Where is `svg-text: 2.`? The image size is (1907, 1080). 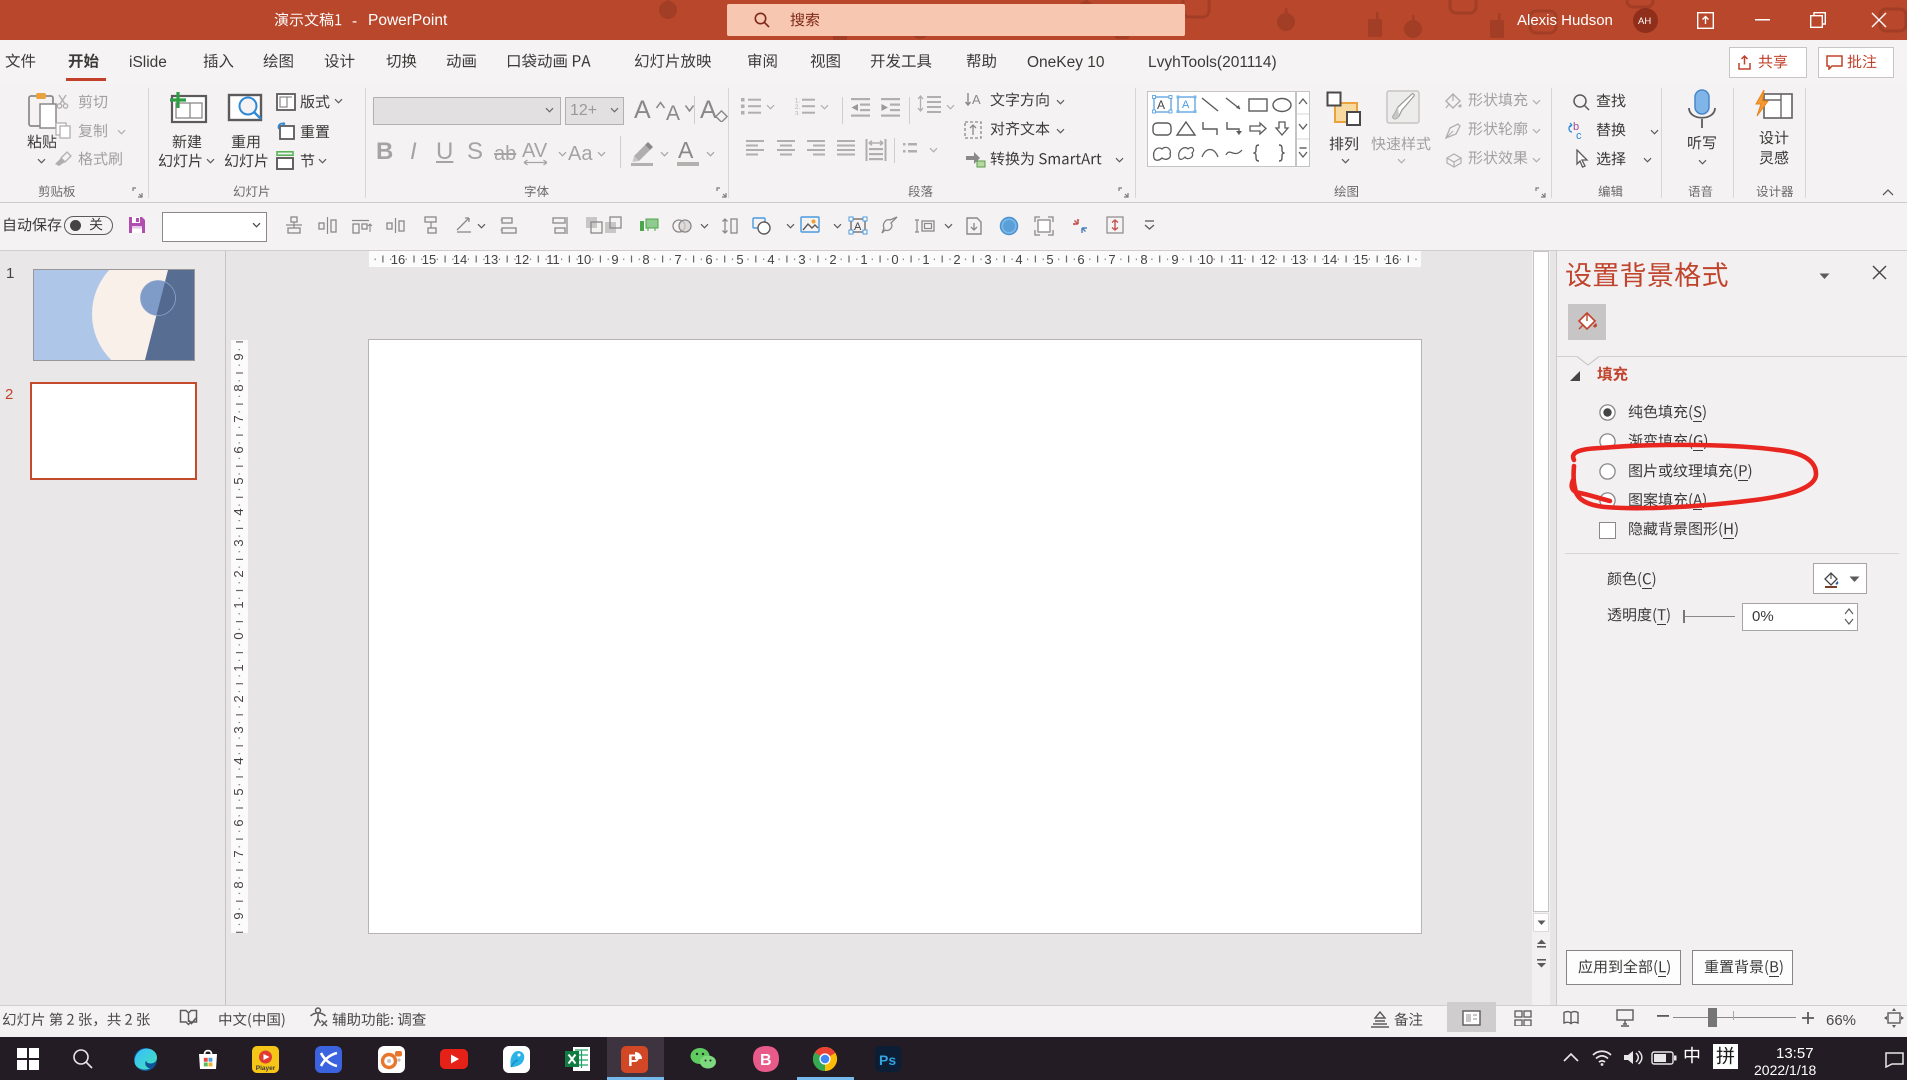
svg-text: 2. is located at coordinates (797, 108).